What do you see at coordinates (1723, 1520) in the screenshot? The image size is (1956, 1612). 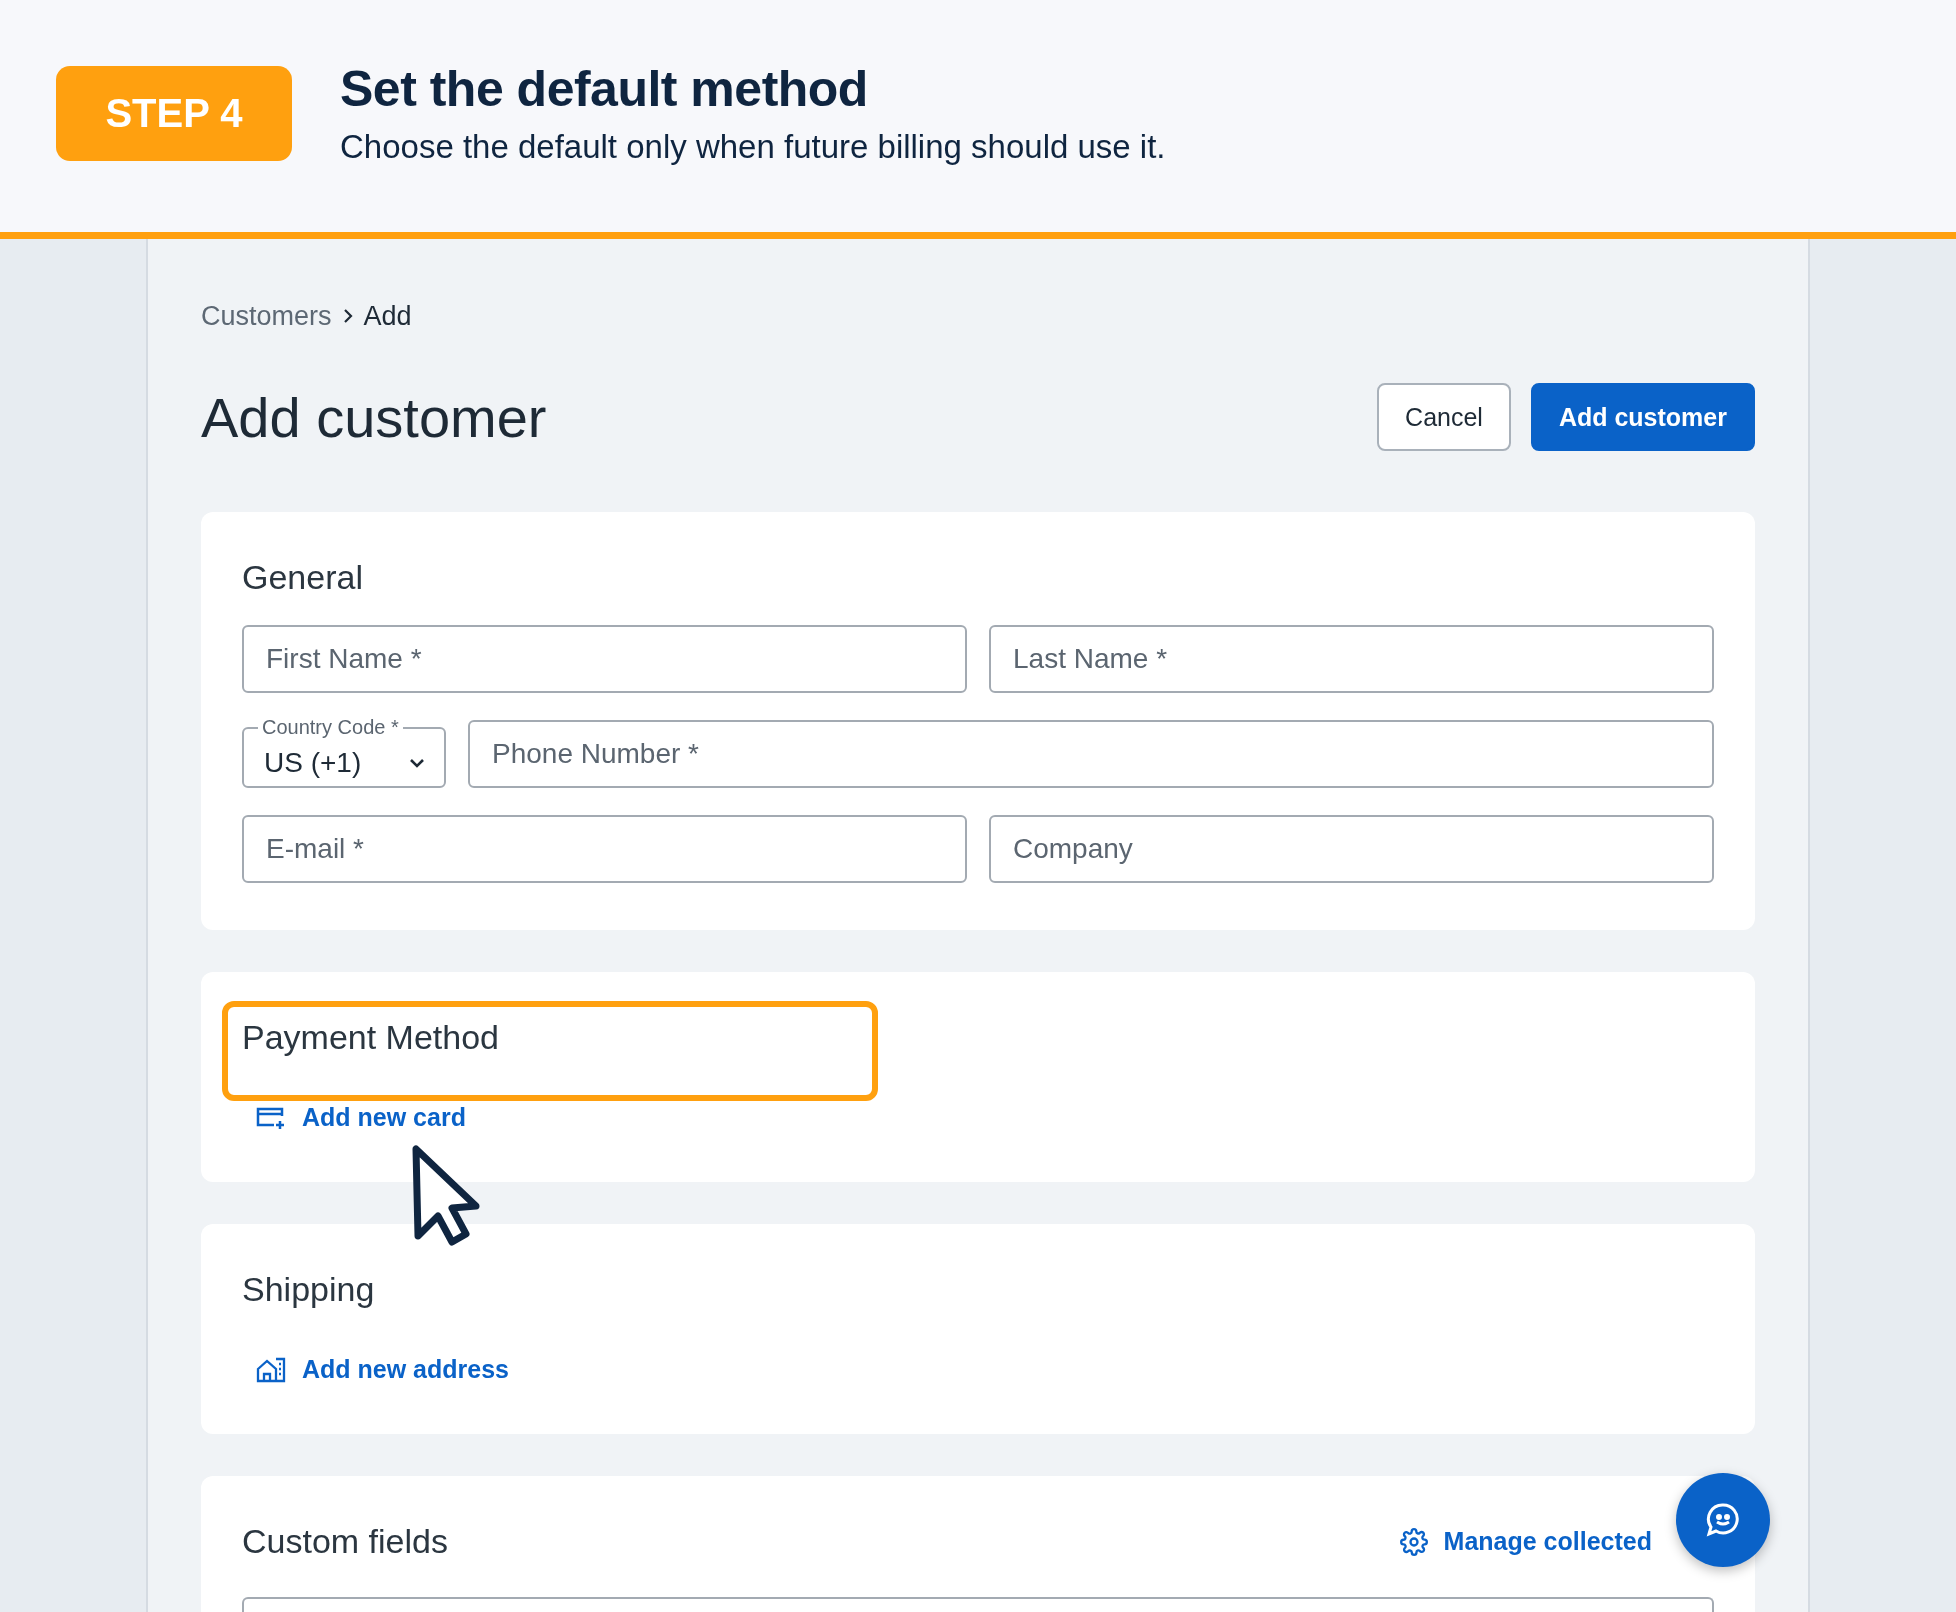 I see `chat-button` at bounding box center [1723, 1520].